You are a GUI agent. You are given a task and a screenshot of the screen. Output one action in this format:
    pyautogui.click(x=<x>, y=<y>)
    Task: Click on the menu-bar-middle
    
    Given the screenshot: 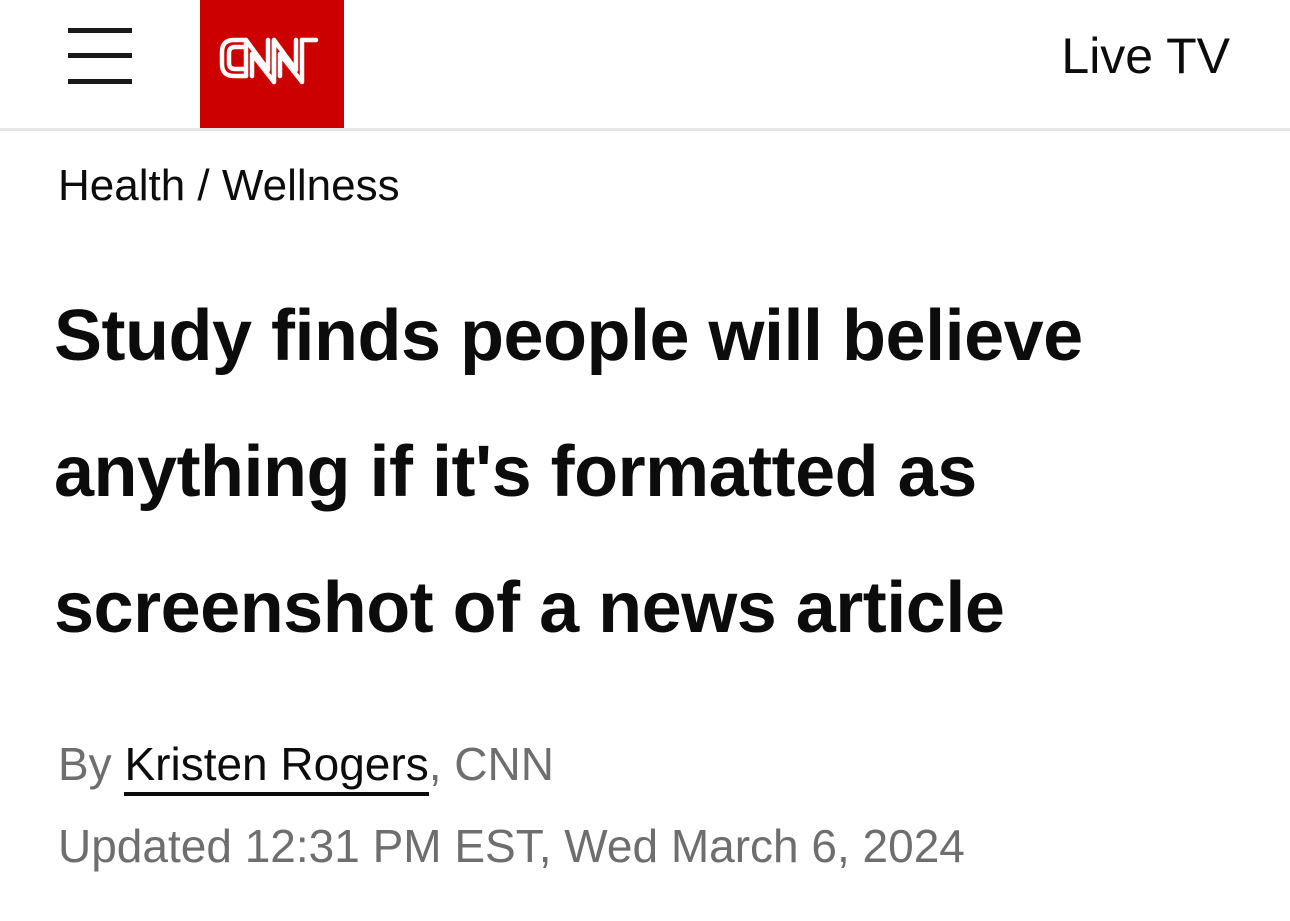 What is the action you would take?
    pyautogui.click(x=100, y=55)
    